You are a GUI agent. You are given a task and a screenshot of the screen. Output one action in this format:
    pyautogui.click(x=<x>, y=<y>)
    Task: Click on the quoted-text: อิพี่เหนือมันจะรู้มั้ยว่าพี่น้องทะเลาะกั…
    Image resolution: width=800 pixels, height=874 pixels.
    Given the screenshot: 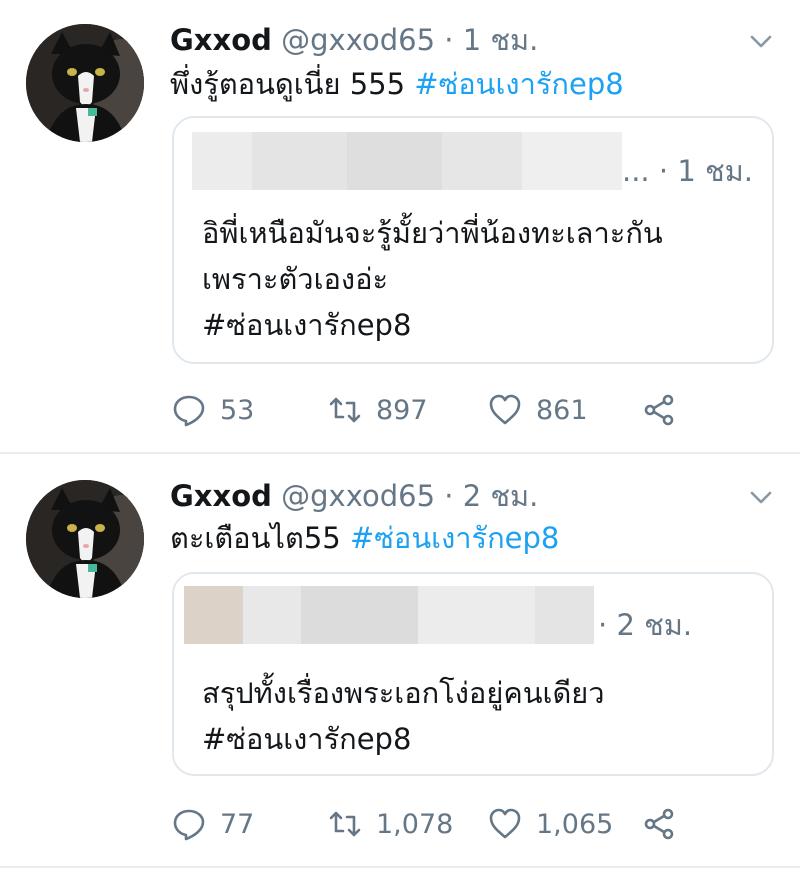 What is the action you would take?
    pyautogui.click(x=432, y=279)
    